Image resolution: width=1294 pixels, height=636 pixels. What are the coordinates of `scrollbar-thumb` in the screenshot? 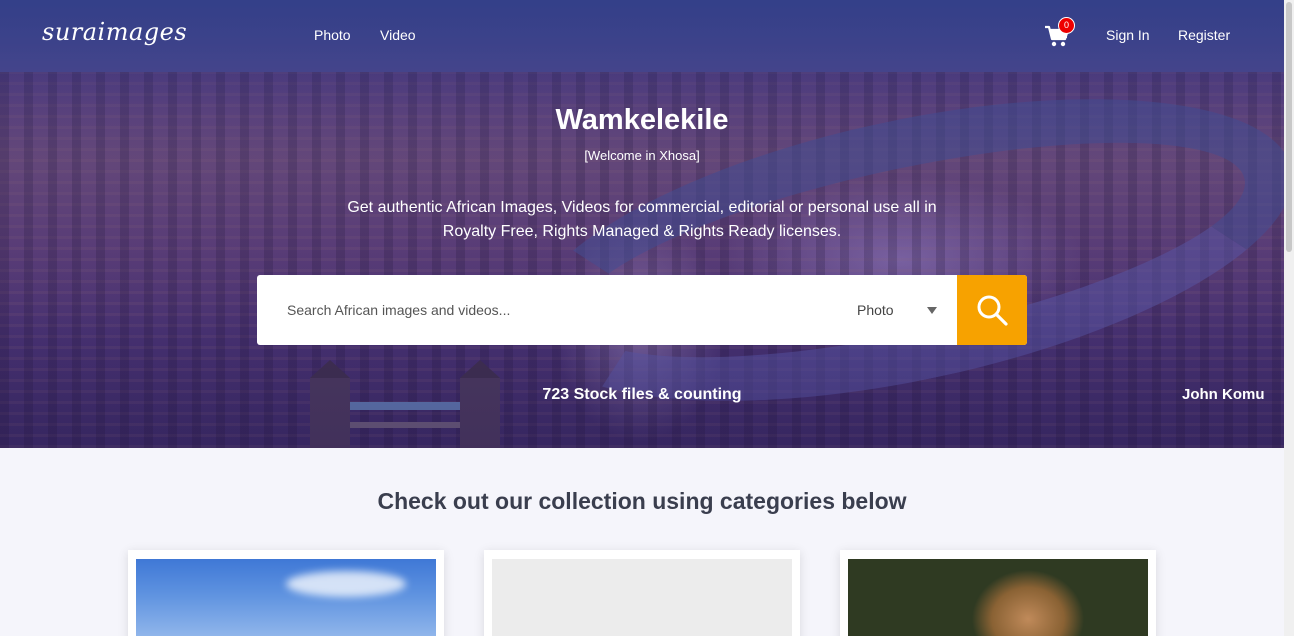 It's located at (1289, 127).